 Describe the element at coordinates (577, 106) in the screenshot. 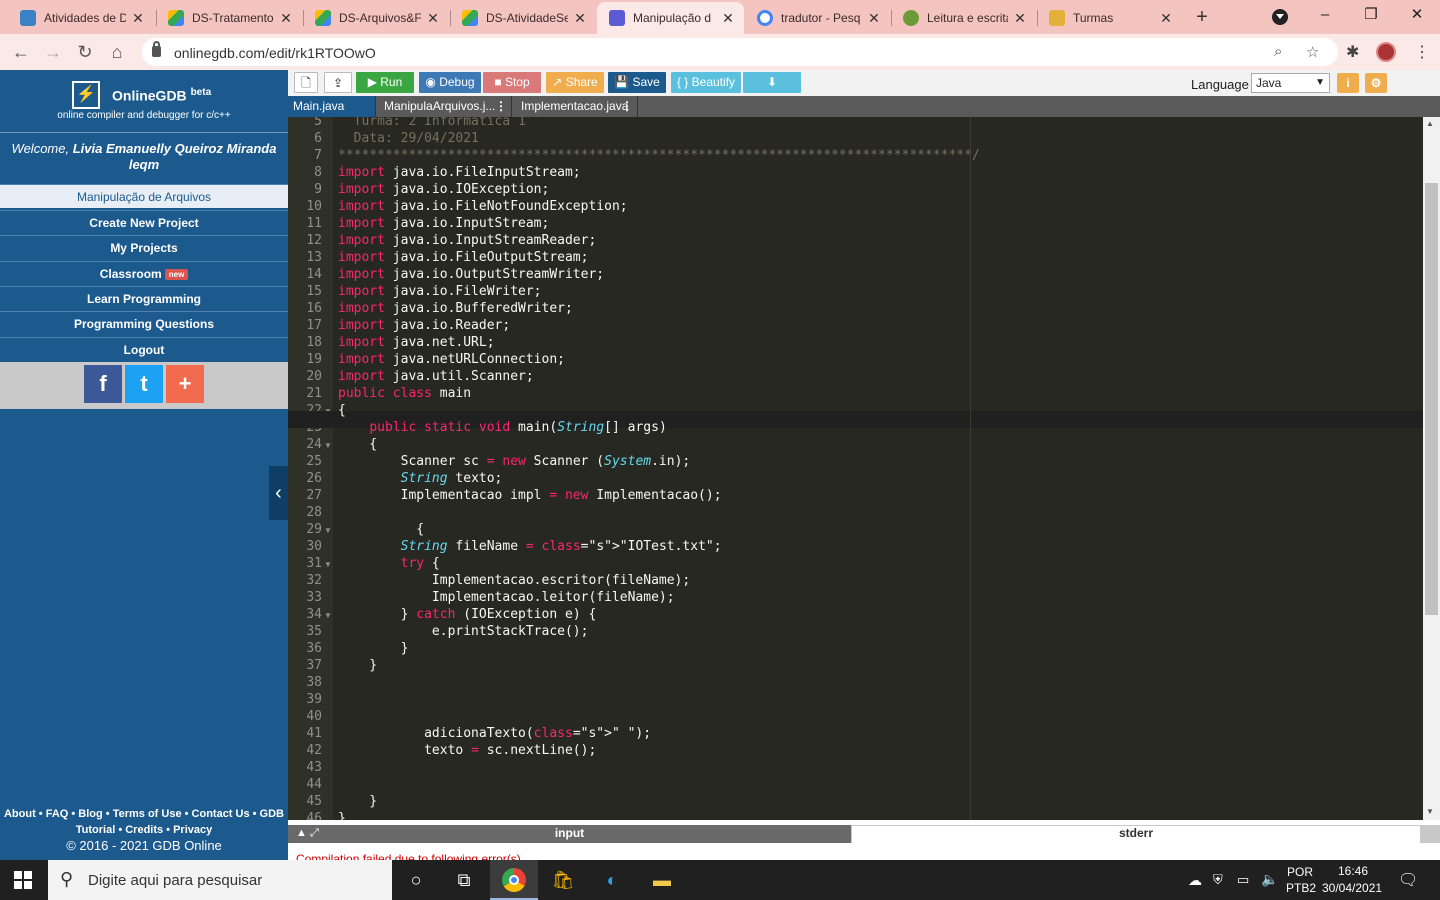

I see `tab-implementacao: Implementacao.java ⋮` at that location.